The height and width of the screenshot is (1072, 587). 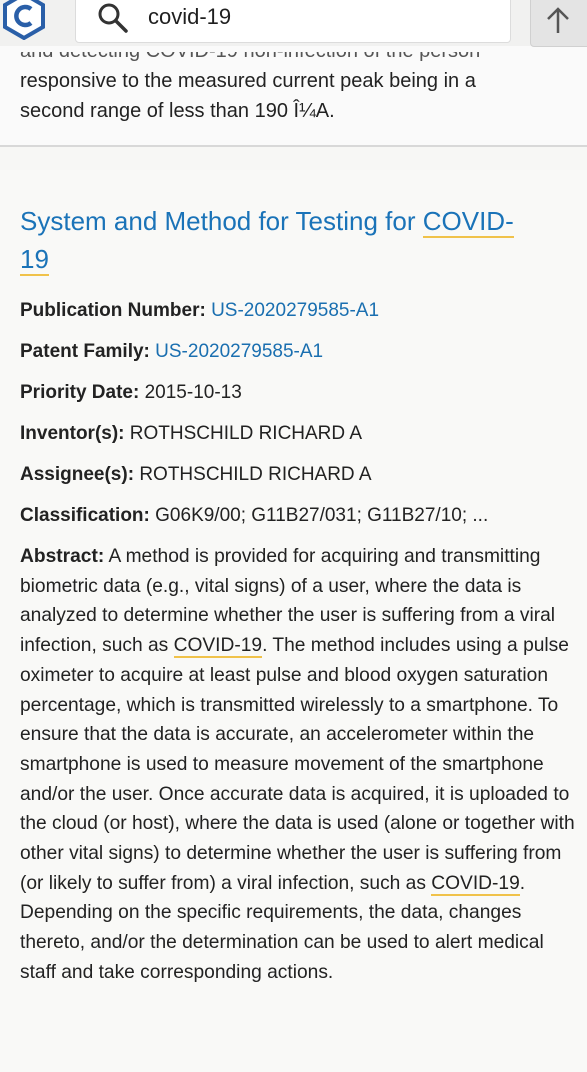 I want to click on scroll-top-button, so click(x=558, y=23).